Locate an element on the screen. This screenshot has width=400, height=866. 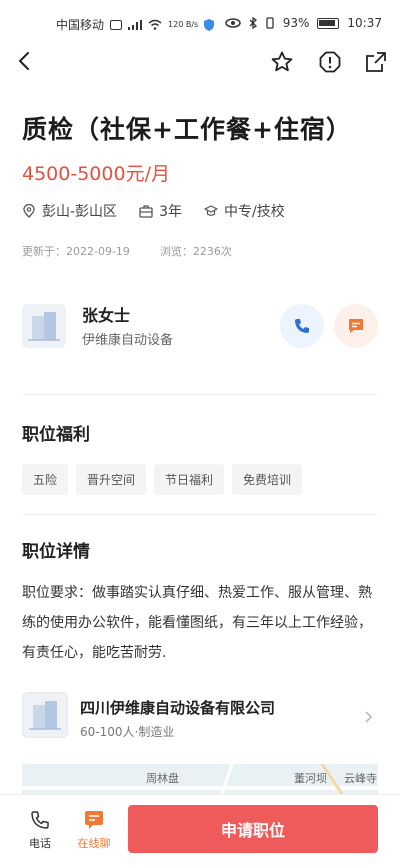
company-card: 四川伊维康自动设备有限公司 60-100人·制造业 is located at coordinates (200, 719).